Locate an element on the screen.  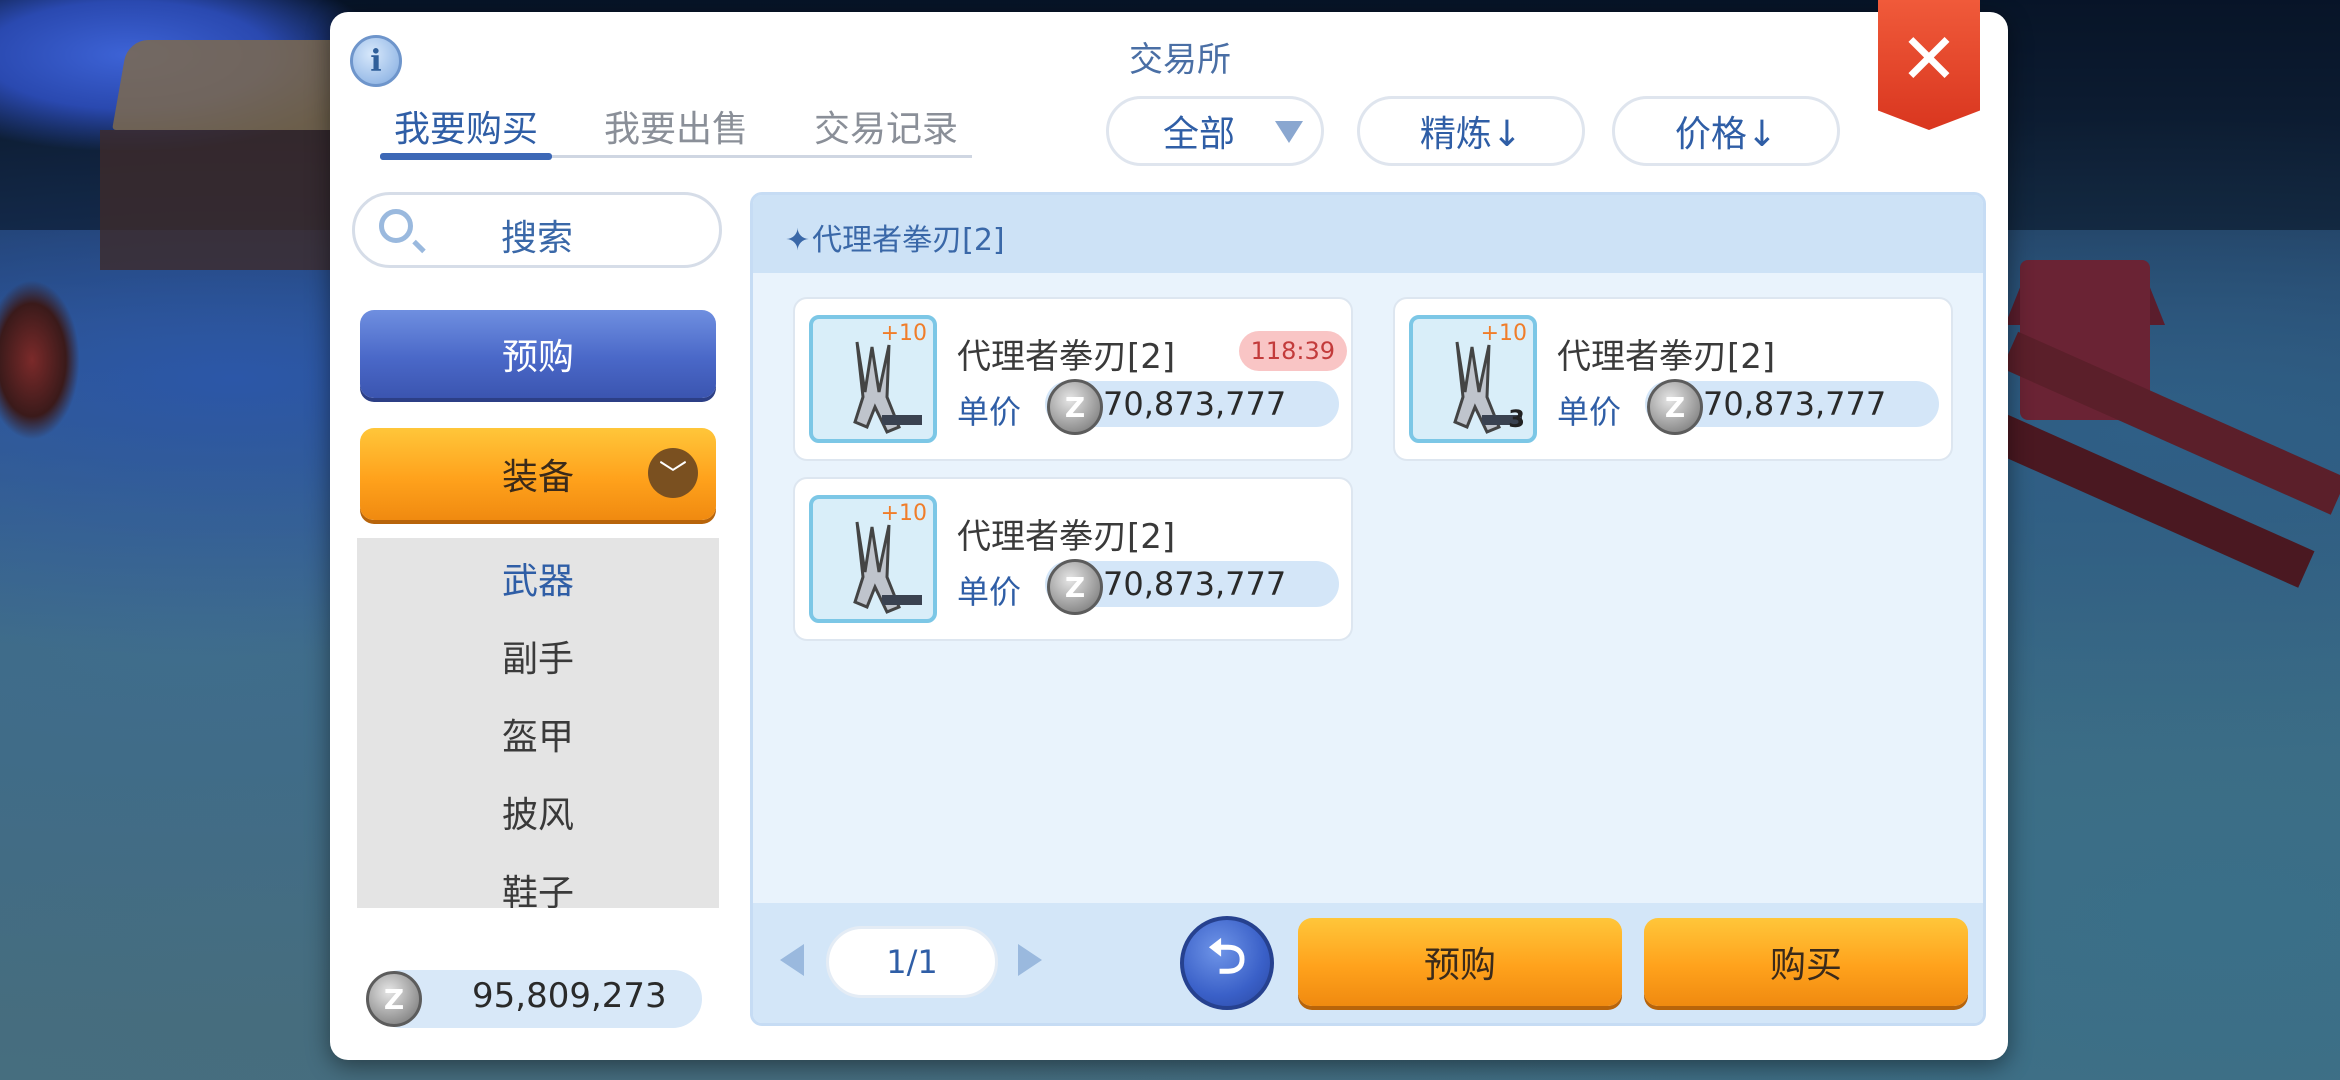
tab-sell: 我要出售 is located at coordinates (676, 126).